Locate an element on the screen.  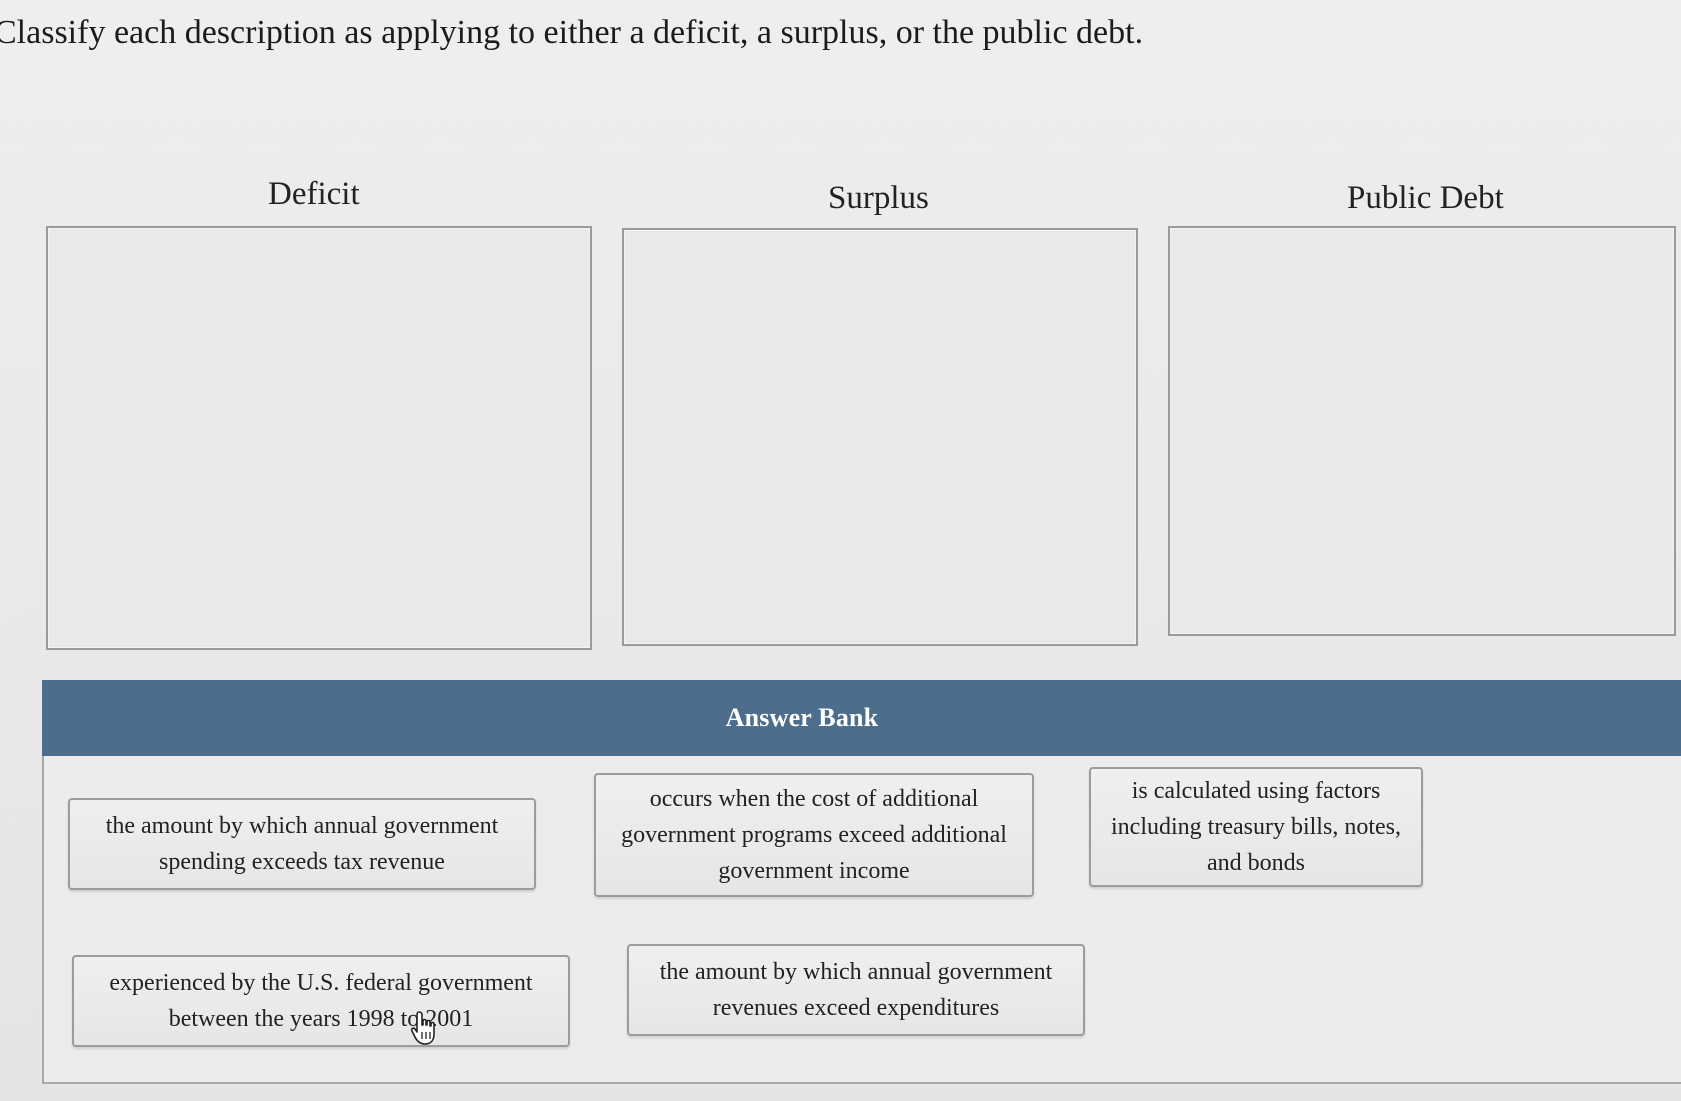
category-label-public-debt: Public Debt is located at coordinates (1425, 198).